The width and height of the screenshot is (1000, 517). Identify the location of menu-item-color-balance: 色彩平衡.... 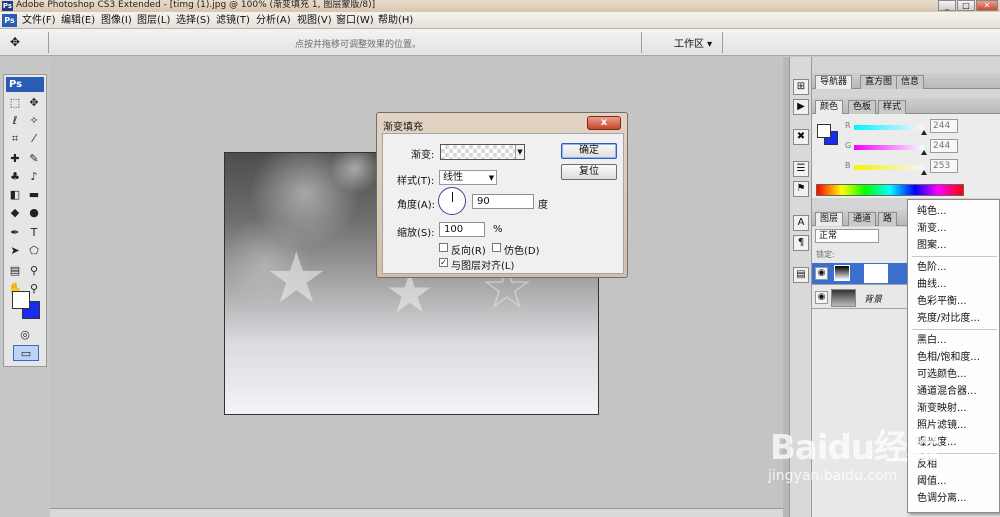
(954, 301).